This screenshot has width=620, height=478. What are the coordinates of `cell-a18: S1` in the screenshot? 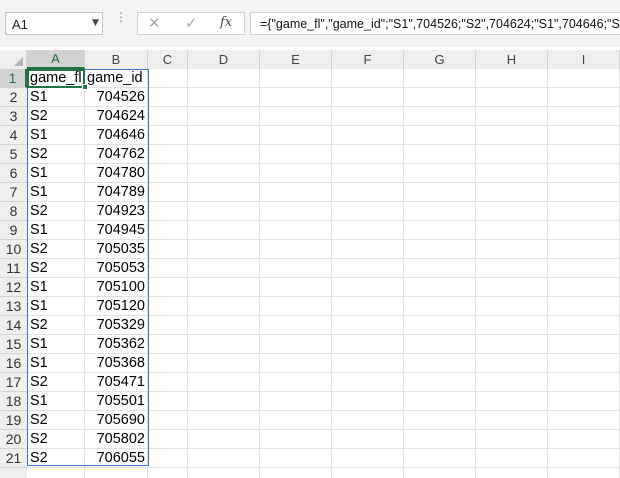 It's located at (57, 401).